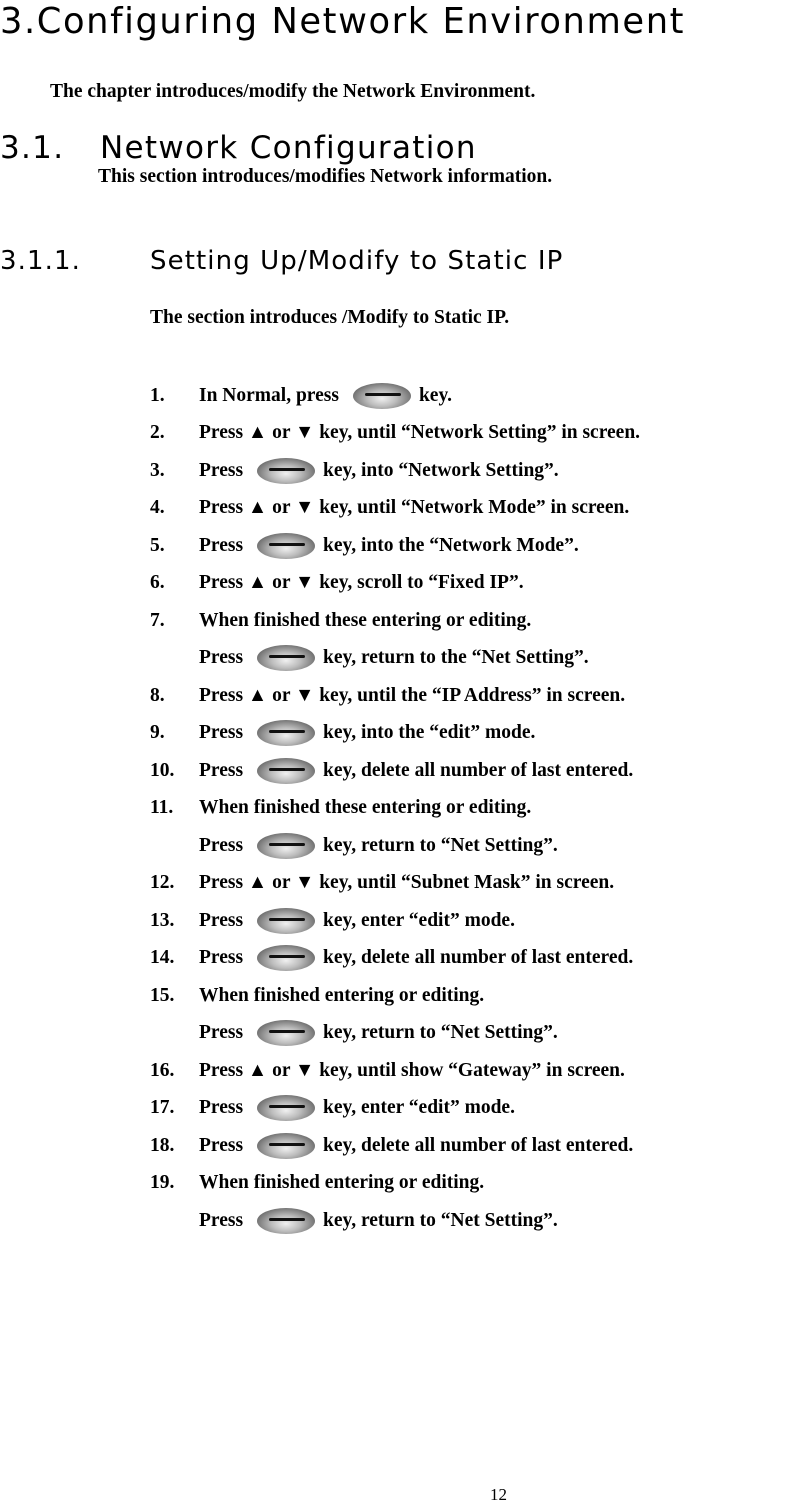 This screenshot has height=1505, width=811. I want to click on step-item: 19. When finished entering or editing., so click(395, 1184).